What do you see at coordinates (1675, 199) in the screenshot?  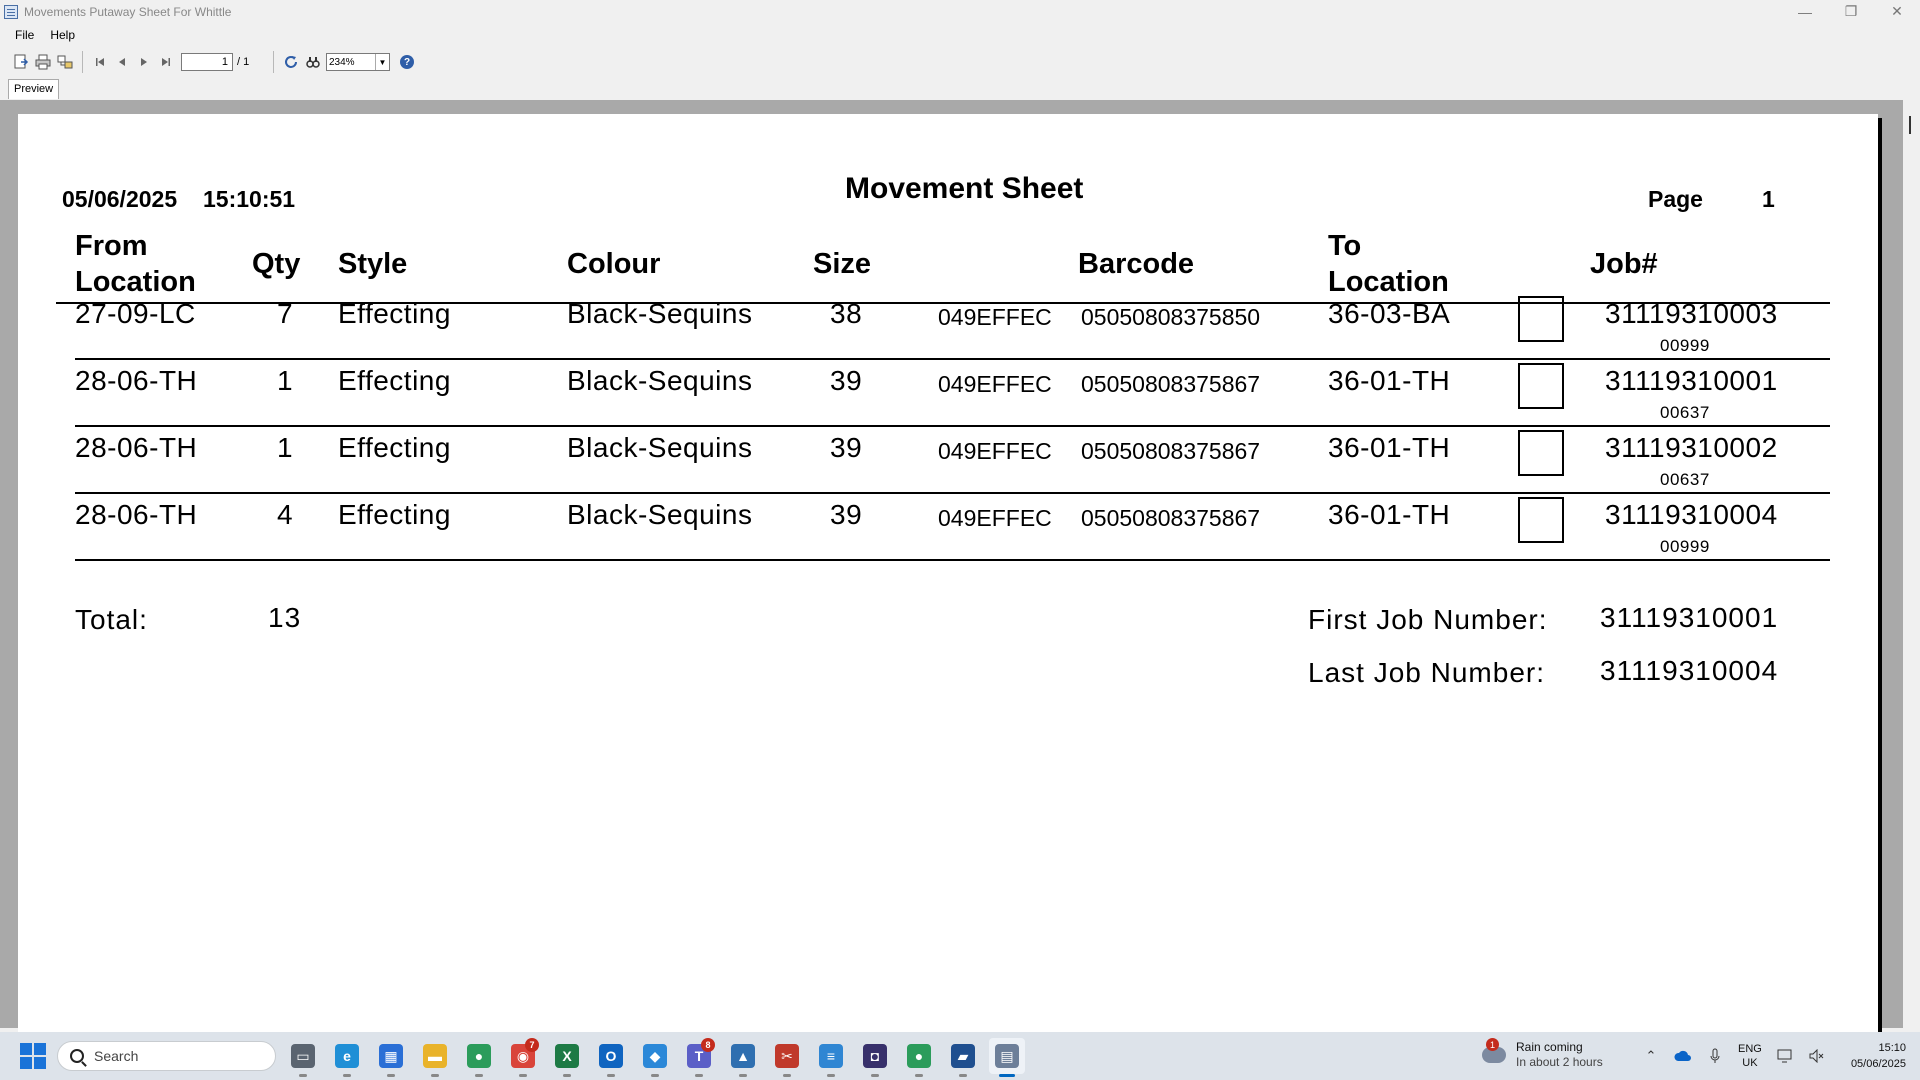 I see `page-label: Page` at bounding box center [1675, 199].